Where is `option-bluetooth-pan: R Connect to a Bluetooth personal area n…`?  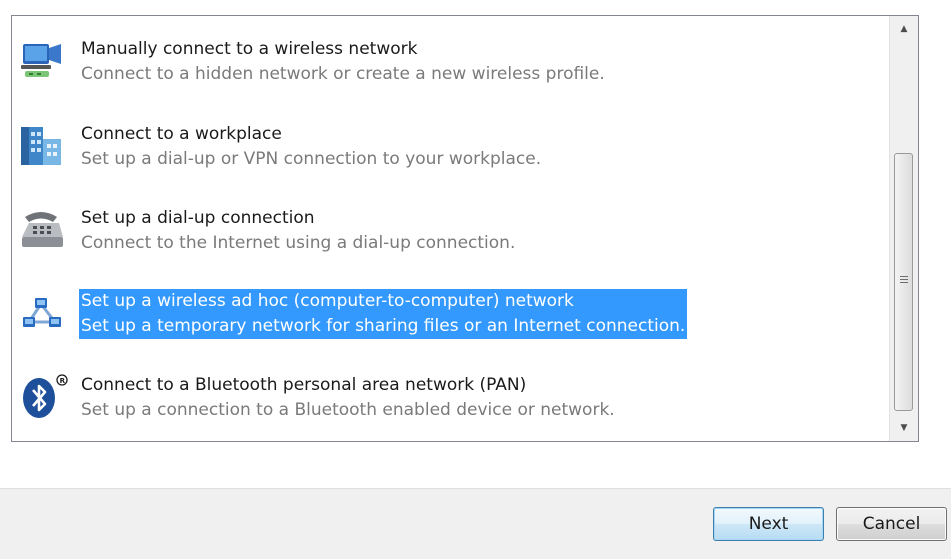
option-bluetooth-pan: R Connect to a Bluetooth personal area n… is located at coordinates (447, 397).